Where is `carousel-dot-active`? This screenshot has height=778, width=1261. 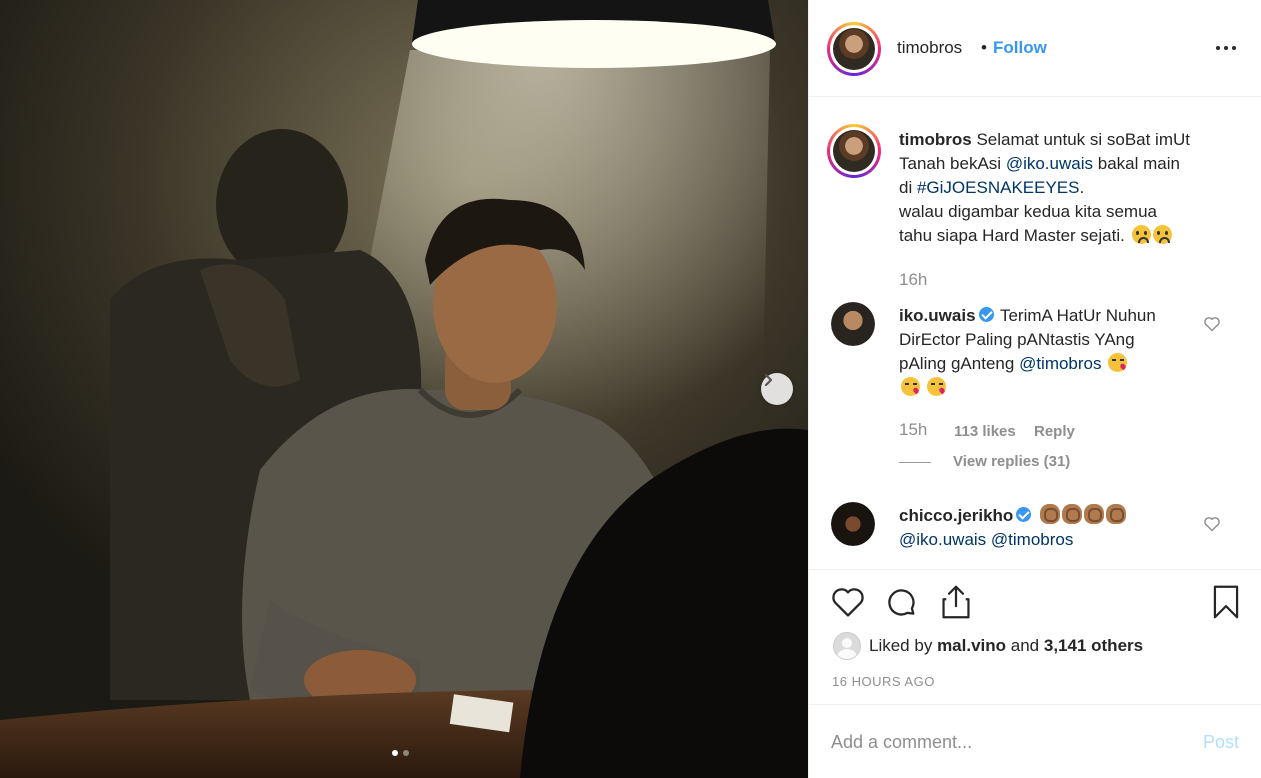
carousel-dot-active is located at coordinates (395, 753).